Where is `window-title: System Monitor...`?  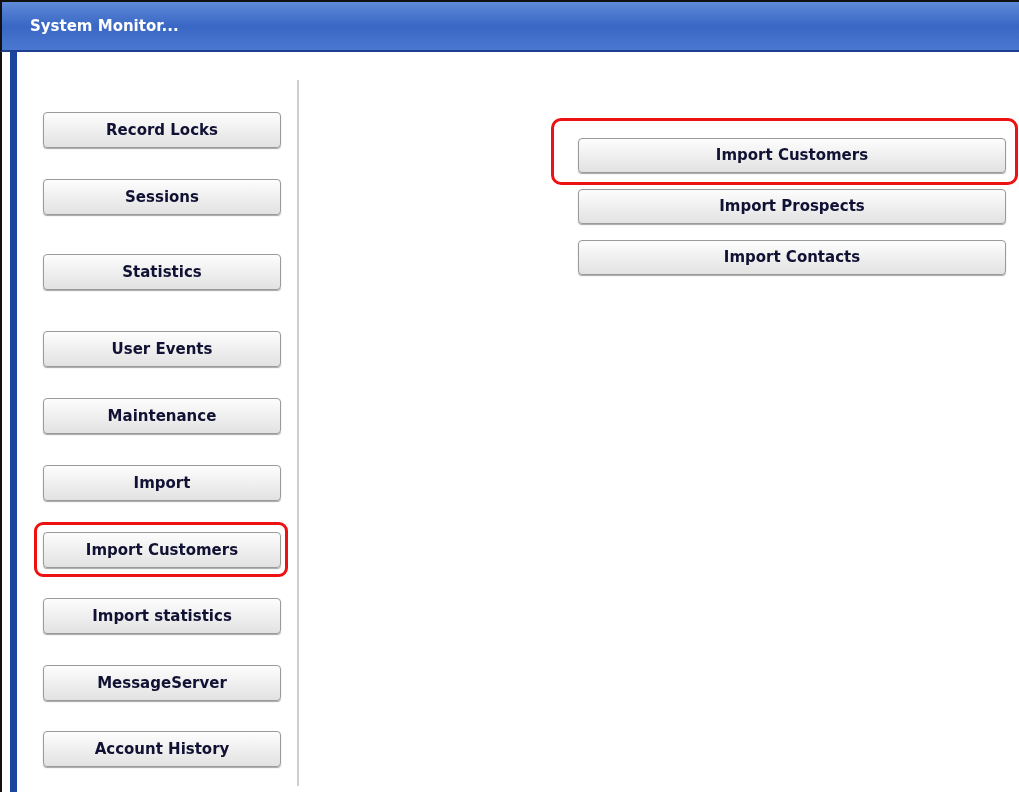
window-title: System Monitor... is located at coordinates (104, 26).